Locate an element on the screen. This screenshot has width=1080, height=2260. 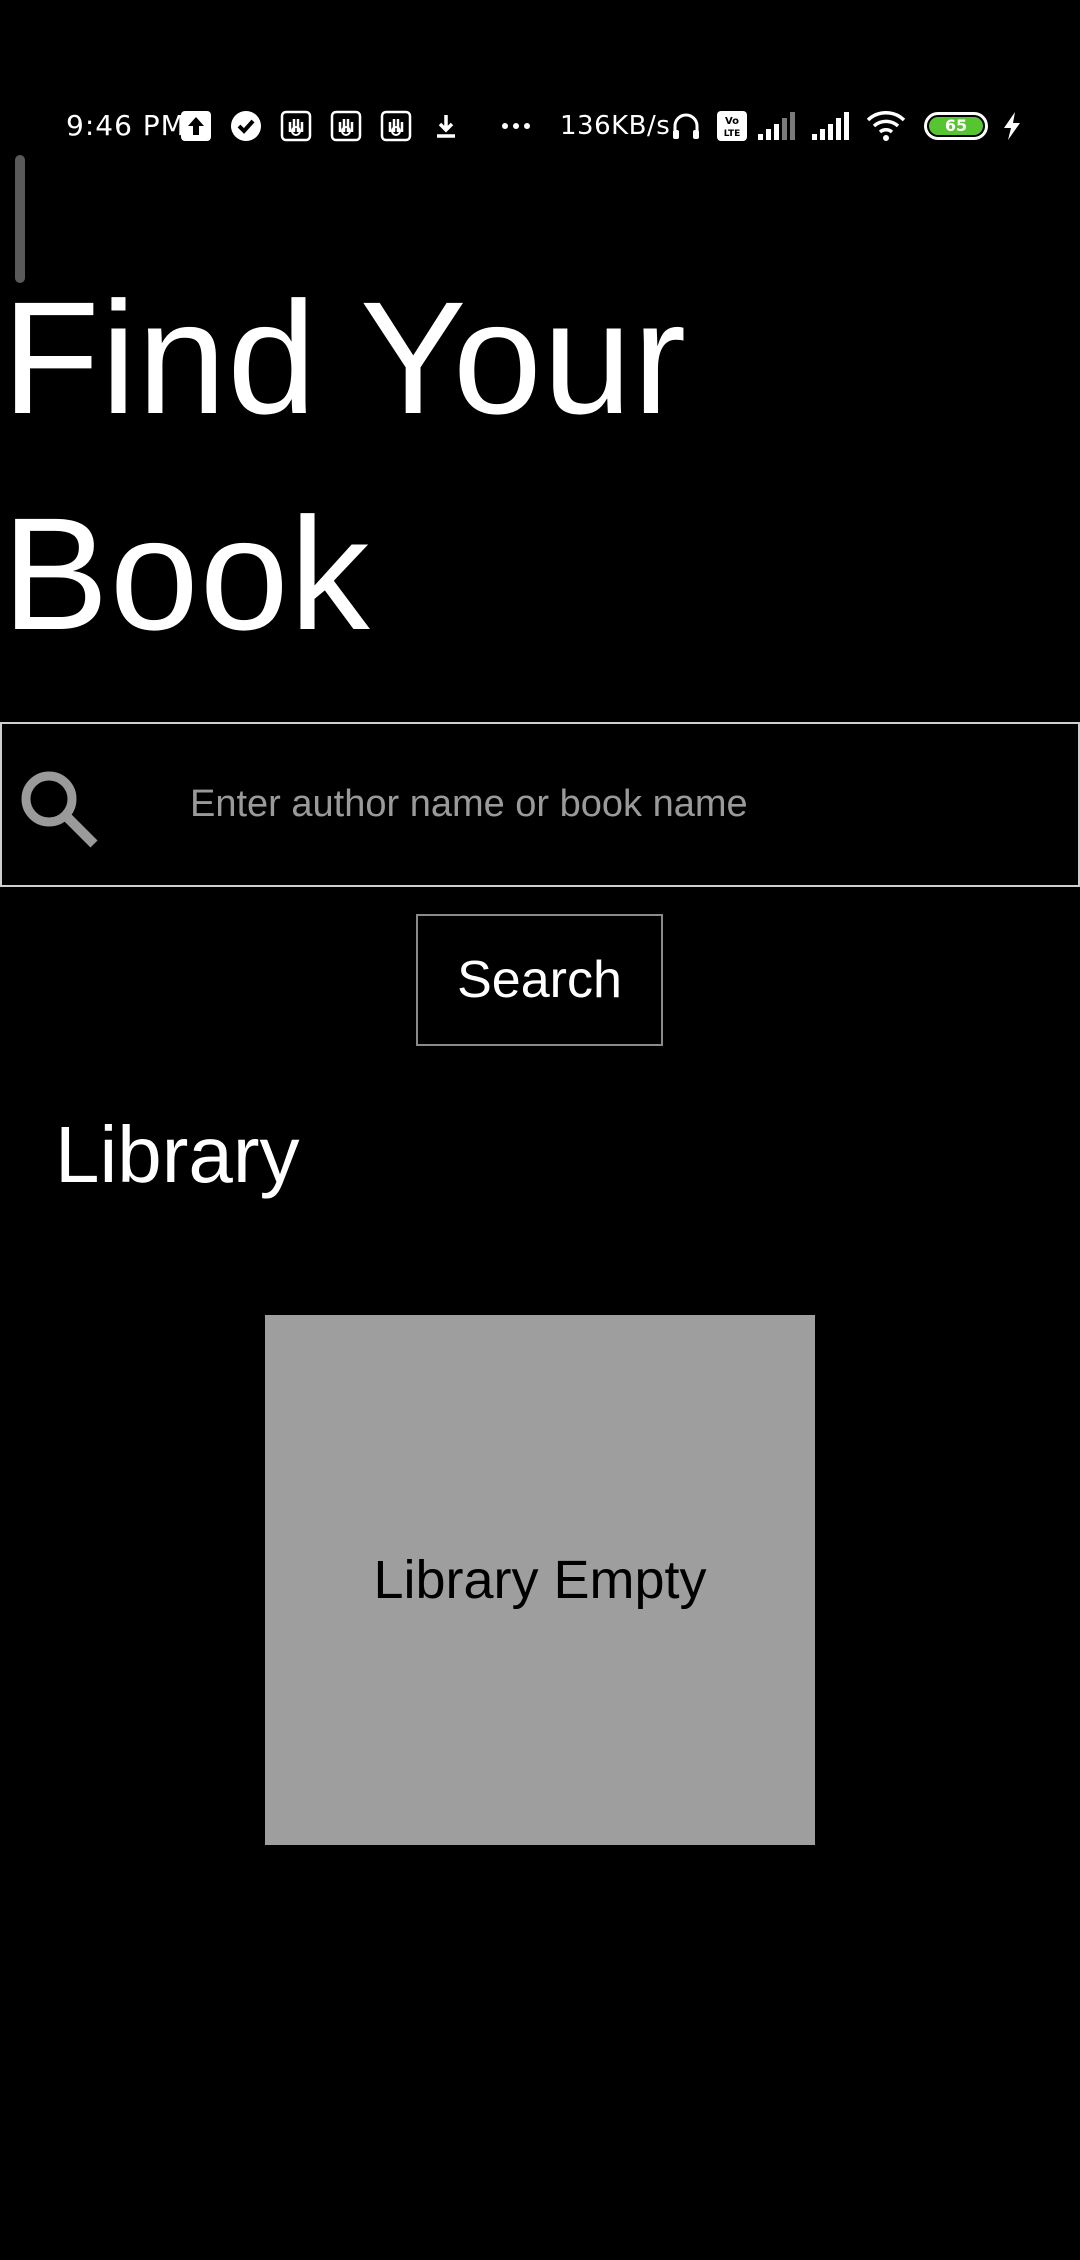
library-heading: Library is located at coordinates (177, 1154).